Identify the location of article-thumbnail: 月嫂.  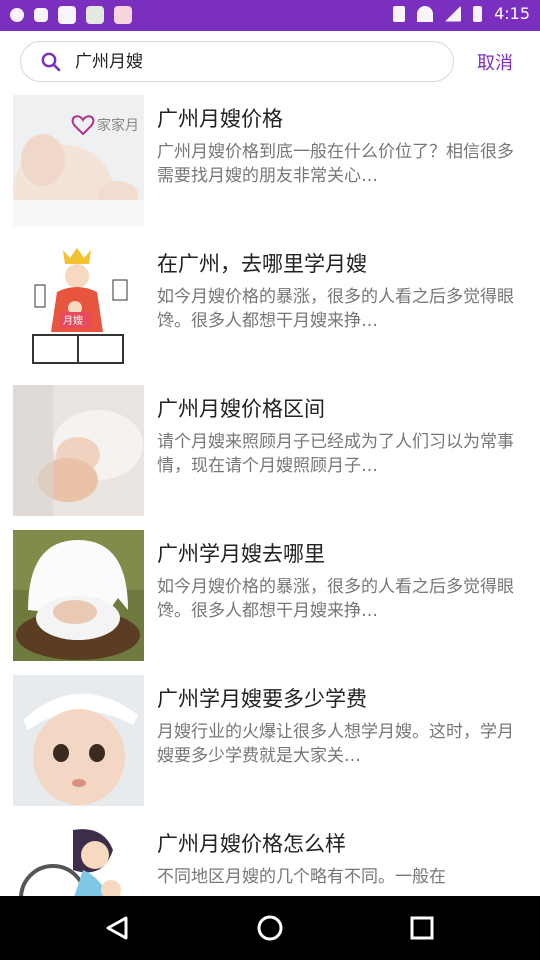
(78, 305).